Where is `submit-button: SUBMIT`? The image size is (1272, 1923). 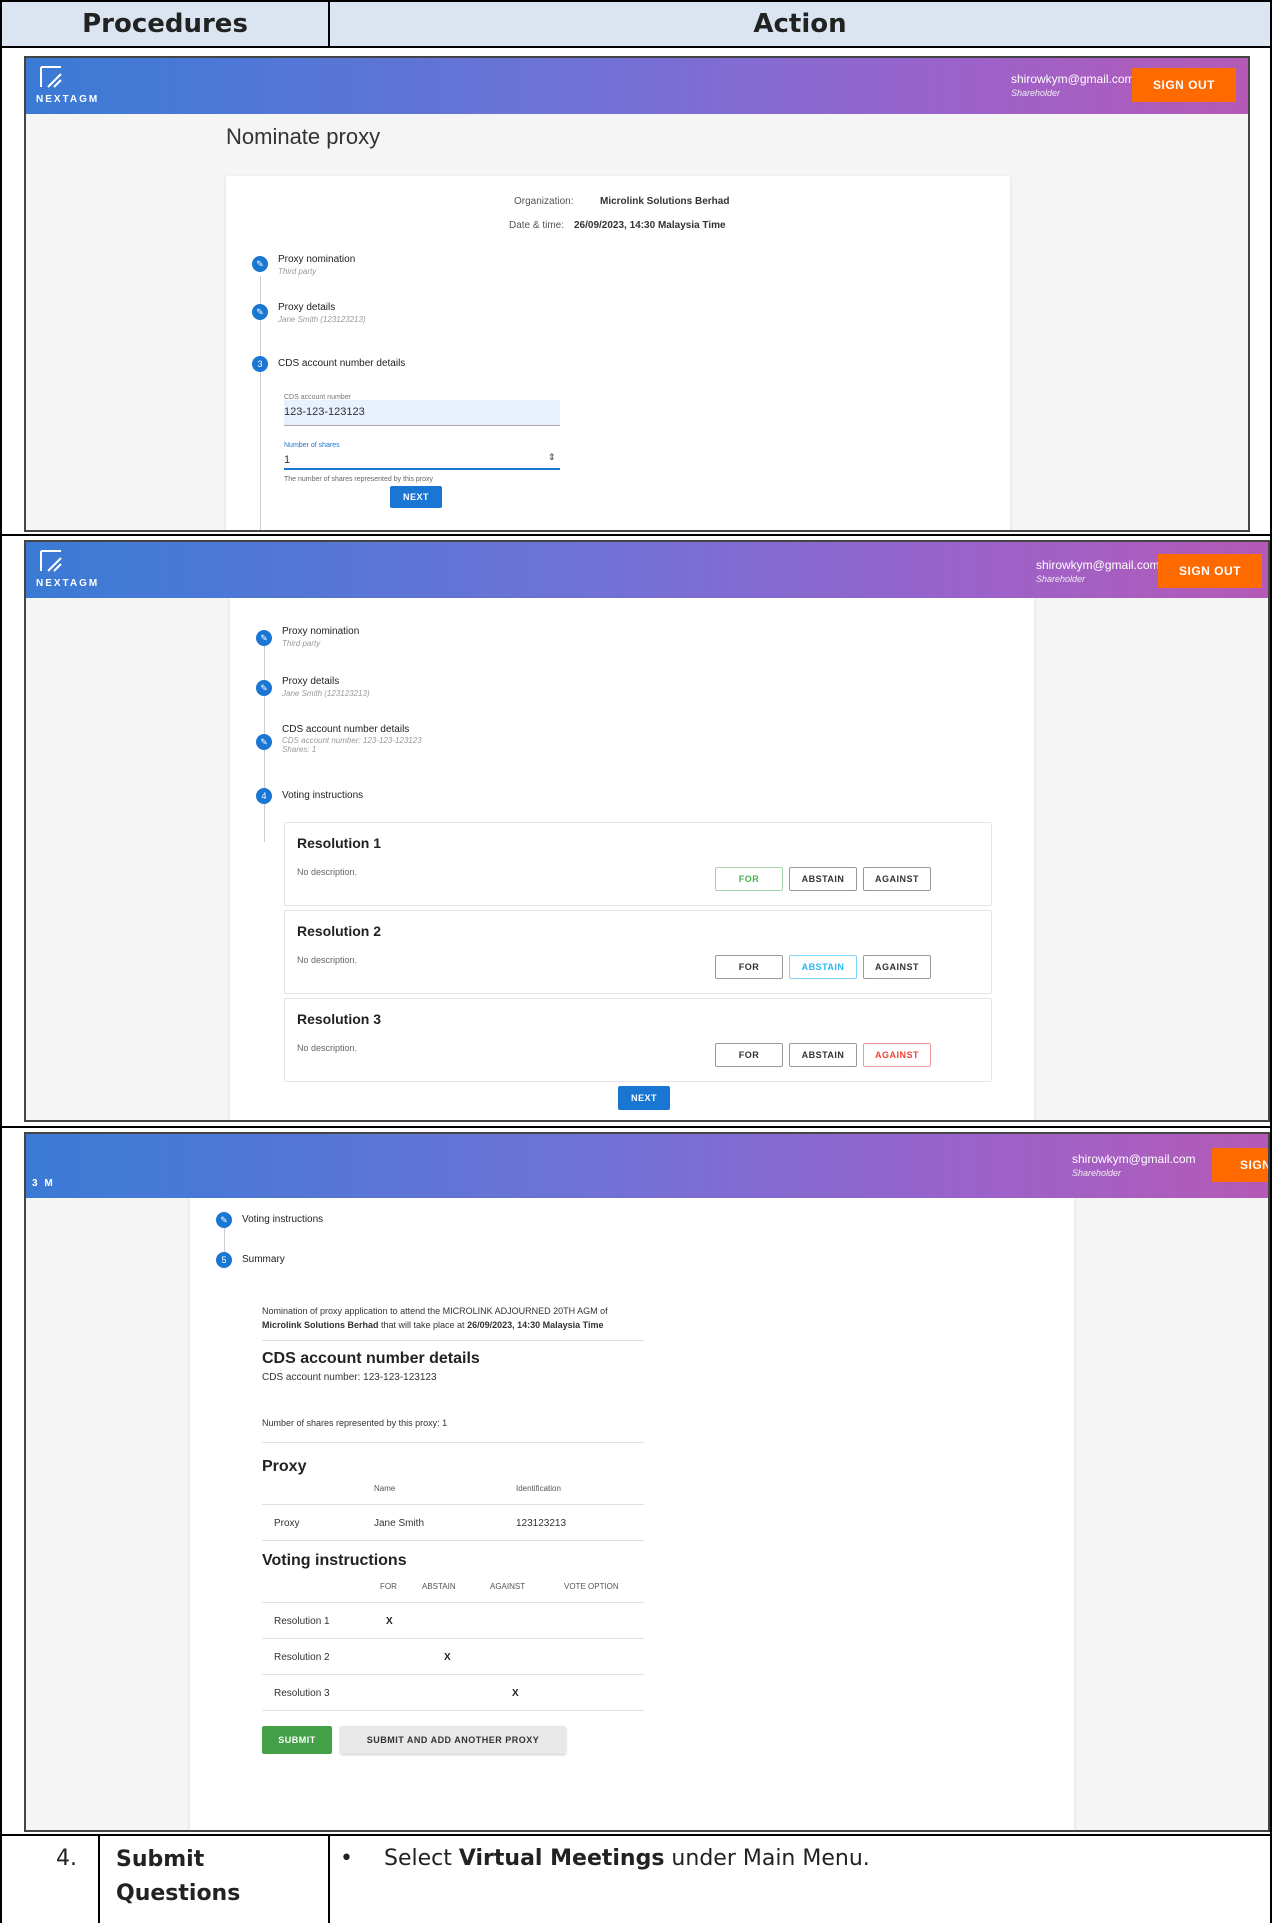
submit-button: SUBMIT is located at coordinates (297, 1740).